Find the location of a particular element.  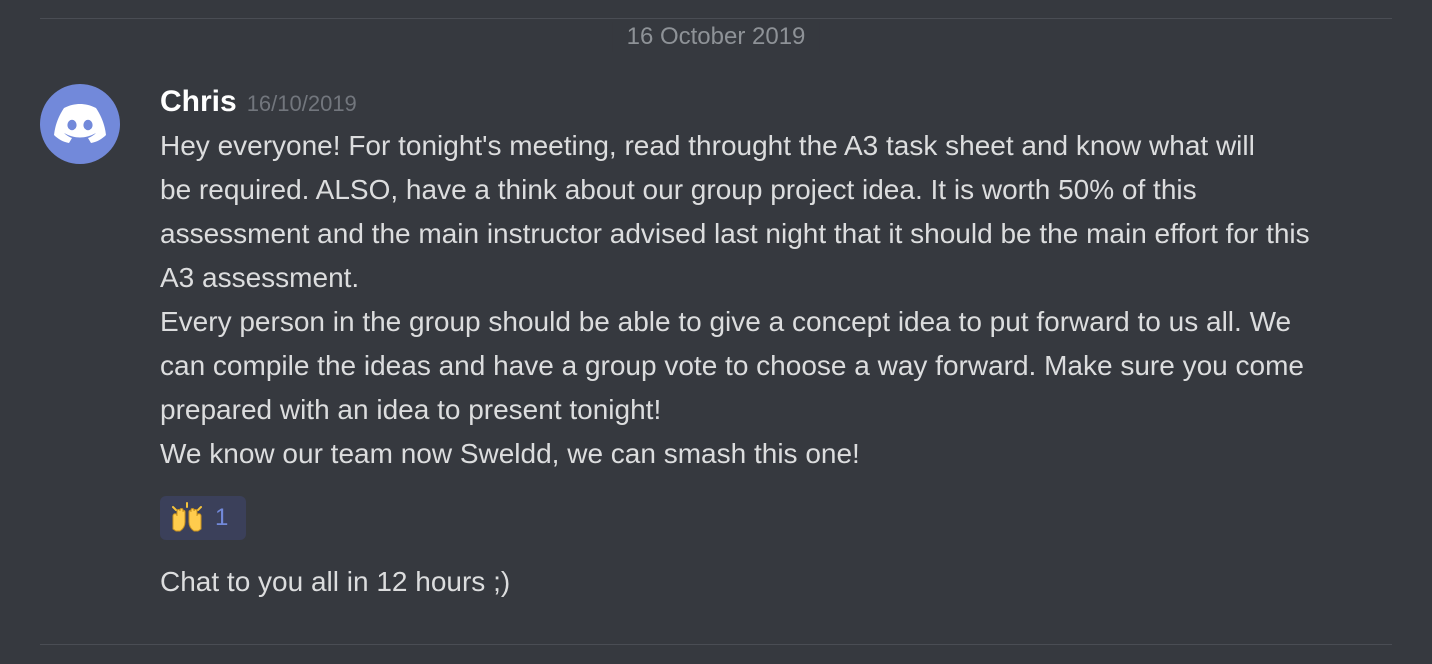

user-avatar is located at coordinates (80, 124).